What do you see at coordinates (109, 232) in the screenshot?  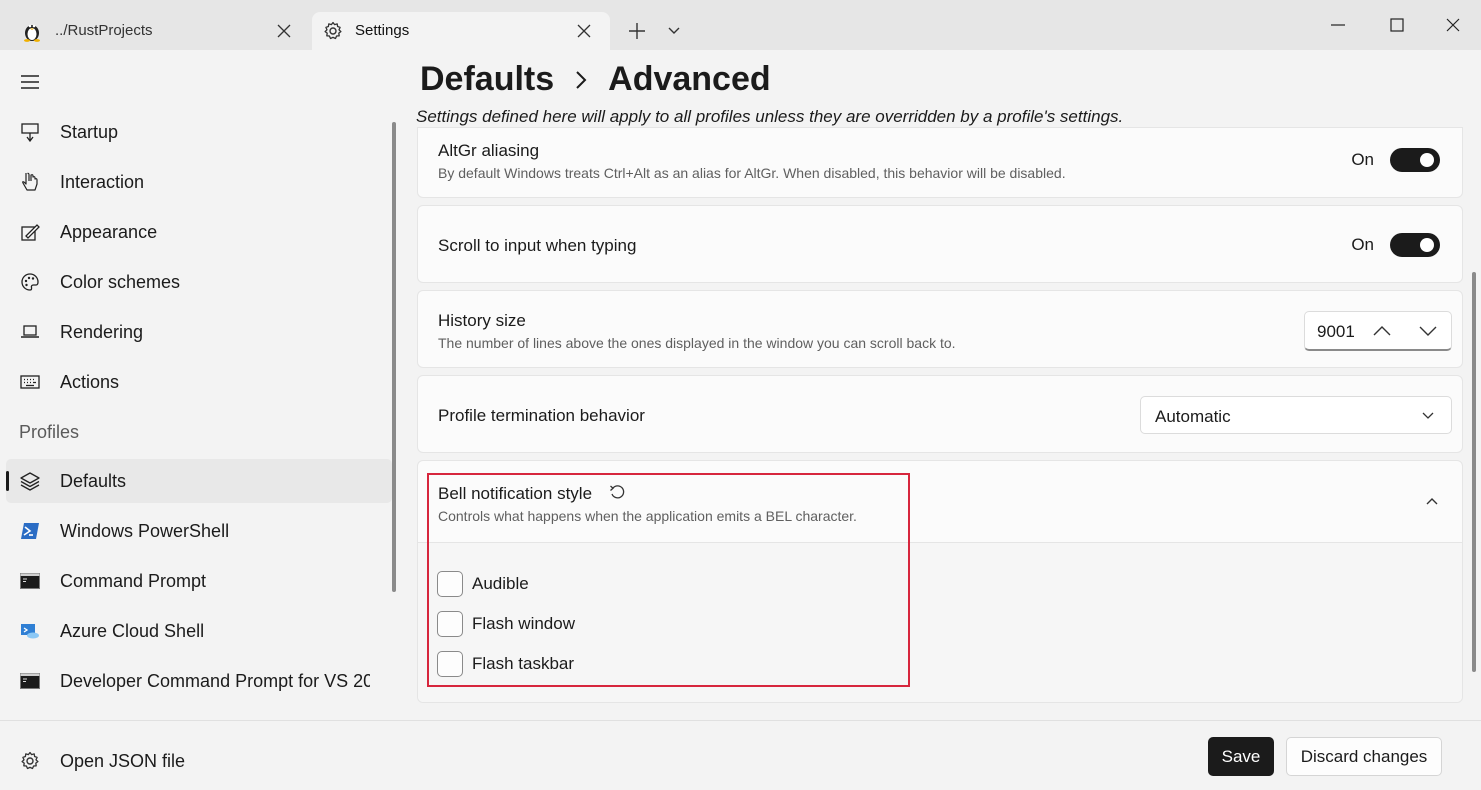 I see `sidebar-item-label: Appearance` at bounding box center [109, 232].